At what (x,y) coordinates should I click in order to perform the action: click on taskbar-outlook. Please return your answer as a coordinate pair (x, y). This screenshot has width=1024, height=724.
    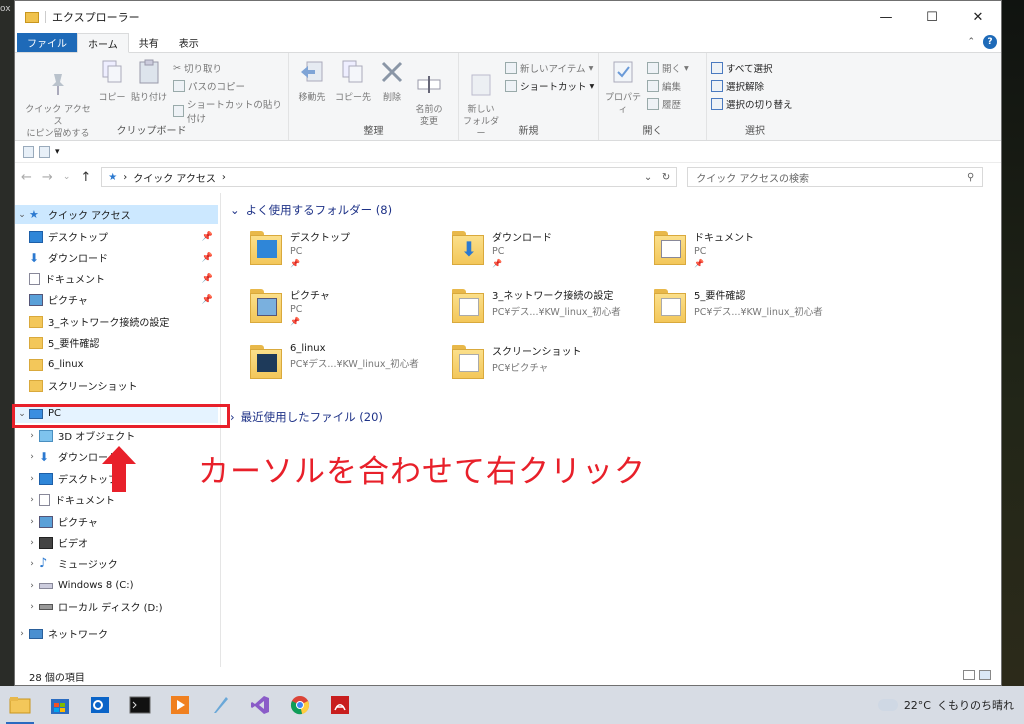
    Looking at the image, I should click on (100, 705).